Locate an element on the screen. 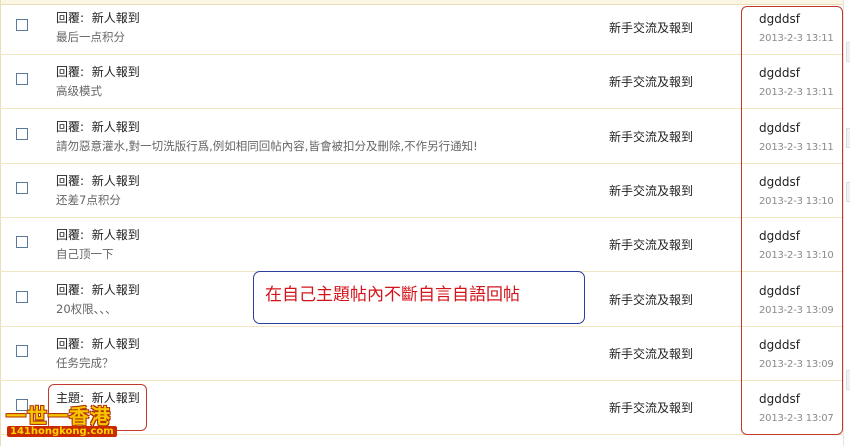 This screenshot has width=850, height=446. post-row: 回覆: 新人報到 任务完成？ 新手交流及報到 dgddsf 2013-2-3 13:09 is located at coordinates (421, 353).